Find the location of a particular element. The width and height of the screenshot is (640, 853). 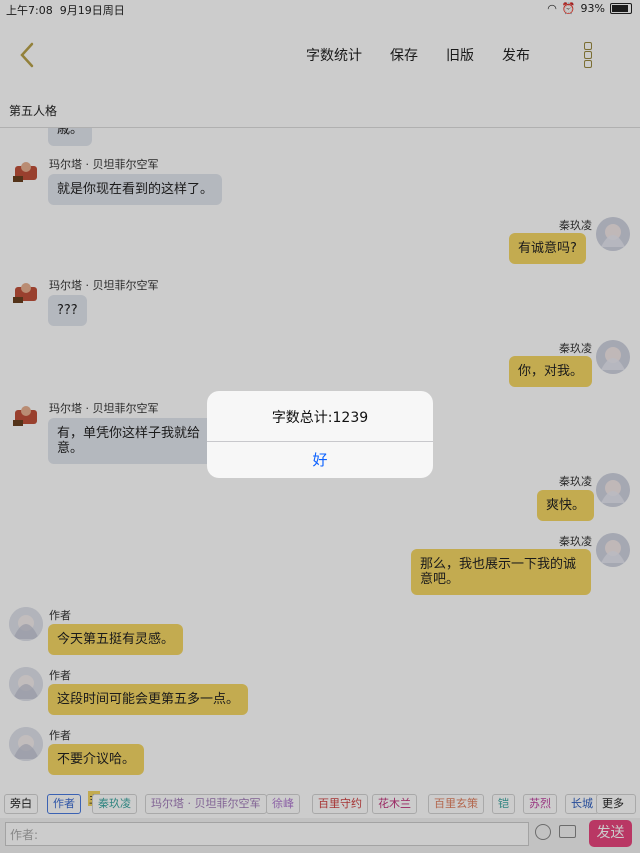

alert-title: 字数总计:1239 is located at coordinates (320, 418).